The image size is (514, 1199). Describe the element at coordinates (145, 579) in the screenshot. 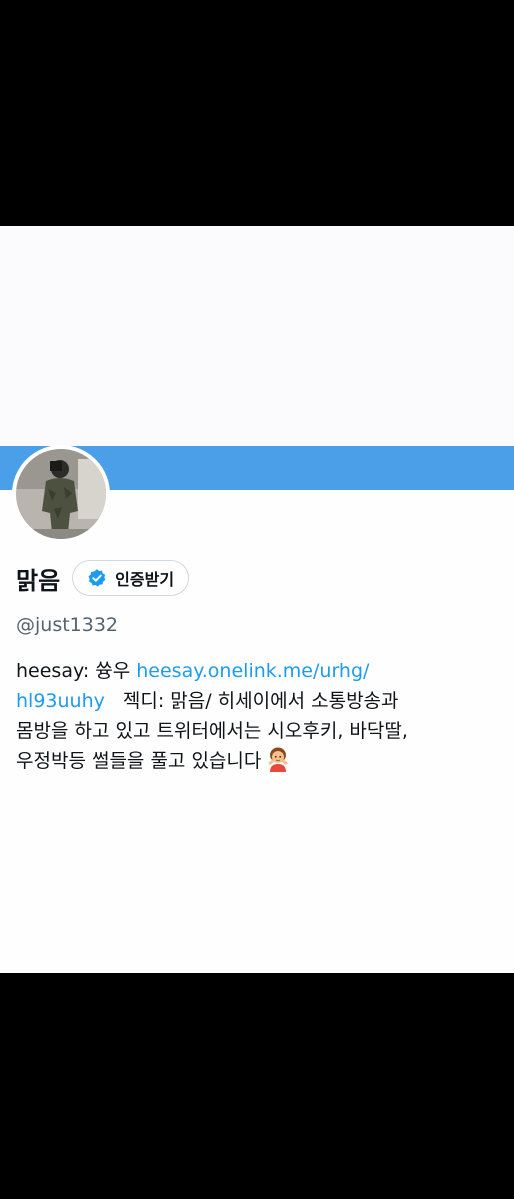

I see `get-verified-label: 인증받기` at that location.